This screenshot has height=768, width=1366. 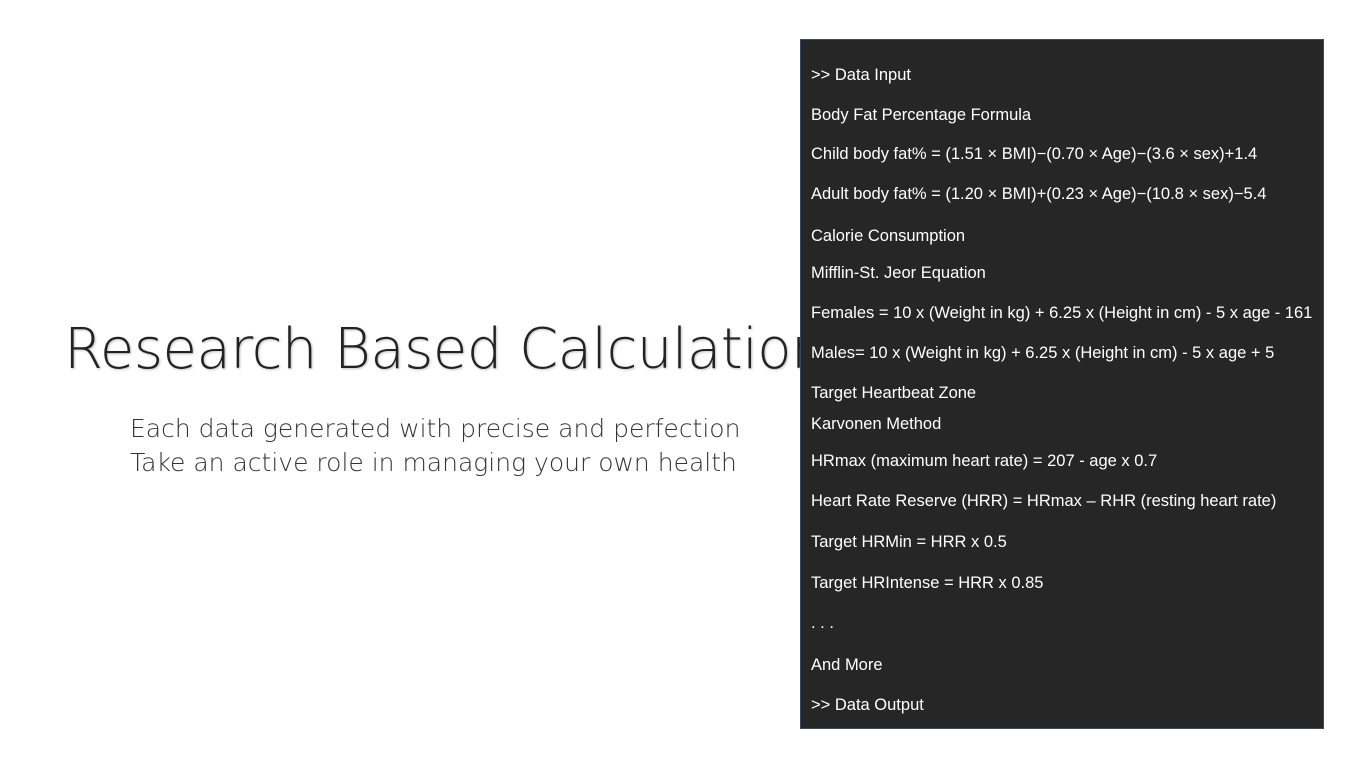 I want to click on ellipsis: . . ., so click(x=822, y=623).